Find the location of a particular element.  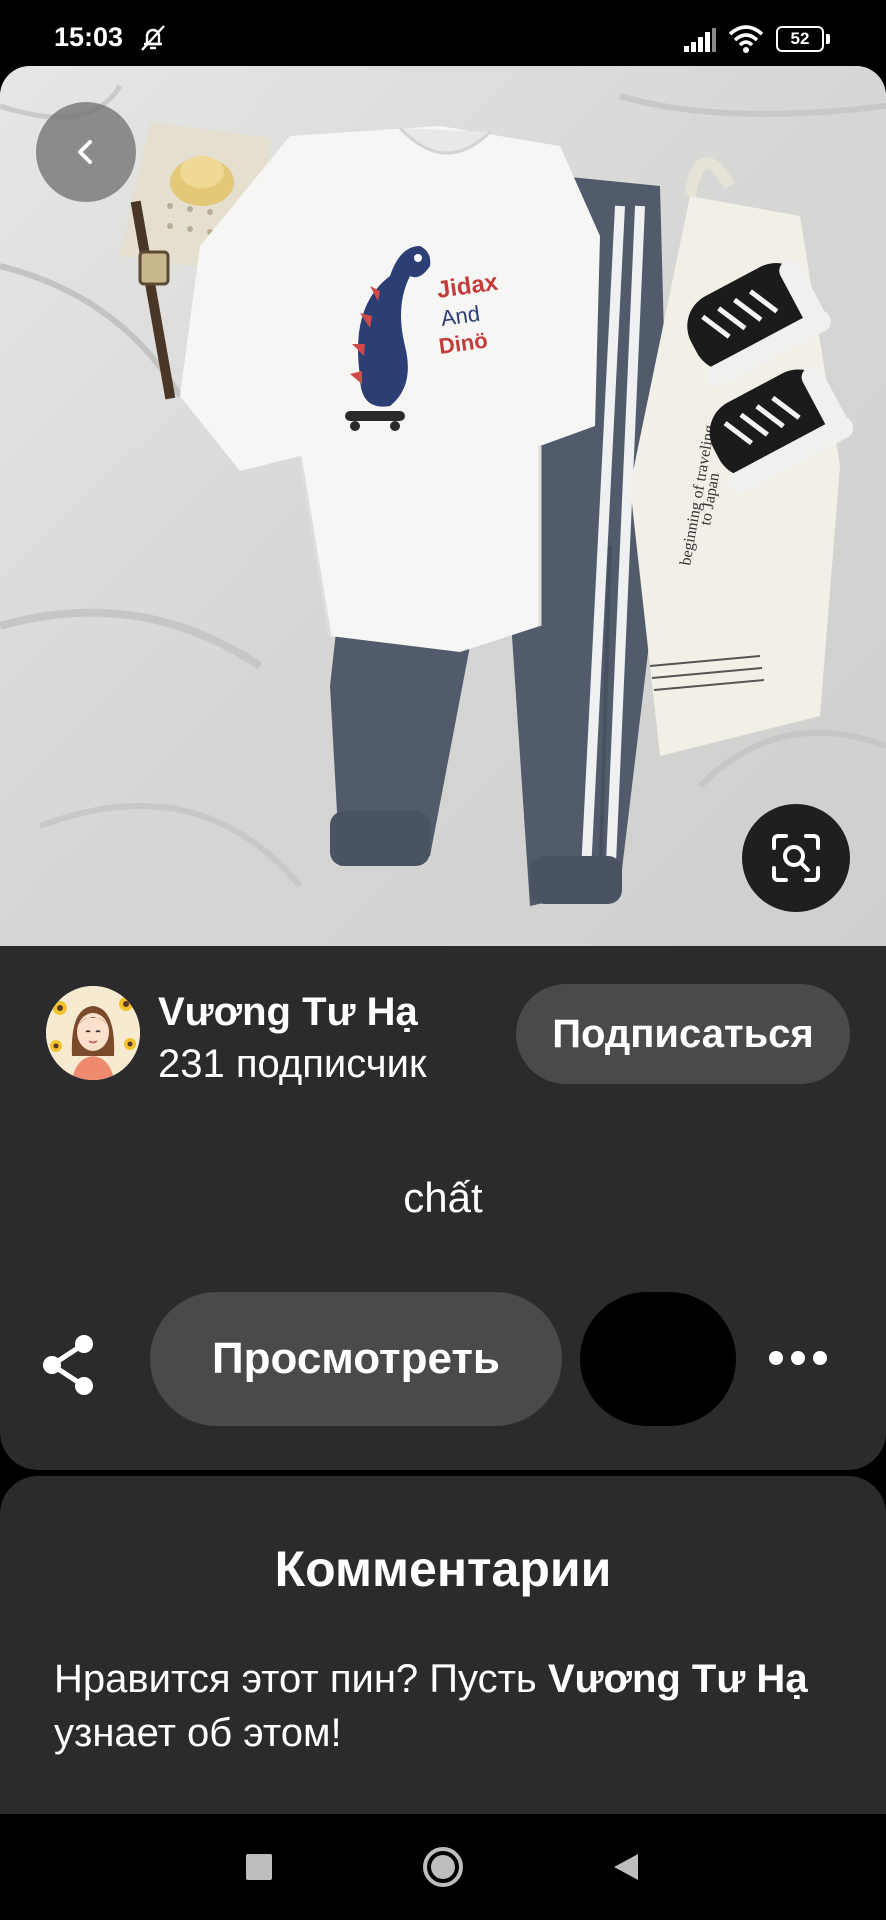

more-icon is located at coordinates (798, 1358).